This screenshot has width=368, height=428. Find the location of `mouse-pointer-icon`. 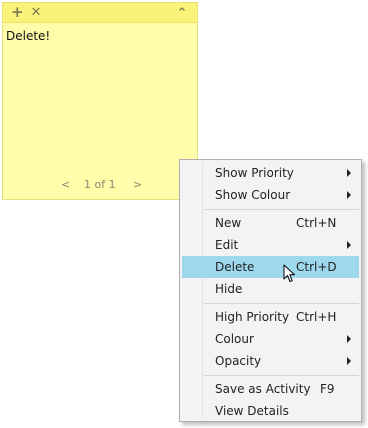

mouse-pointer-icon is located at coordinates (289, 273).